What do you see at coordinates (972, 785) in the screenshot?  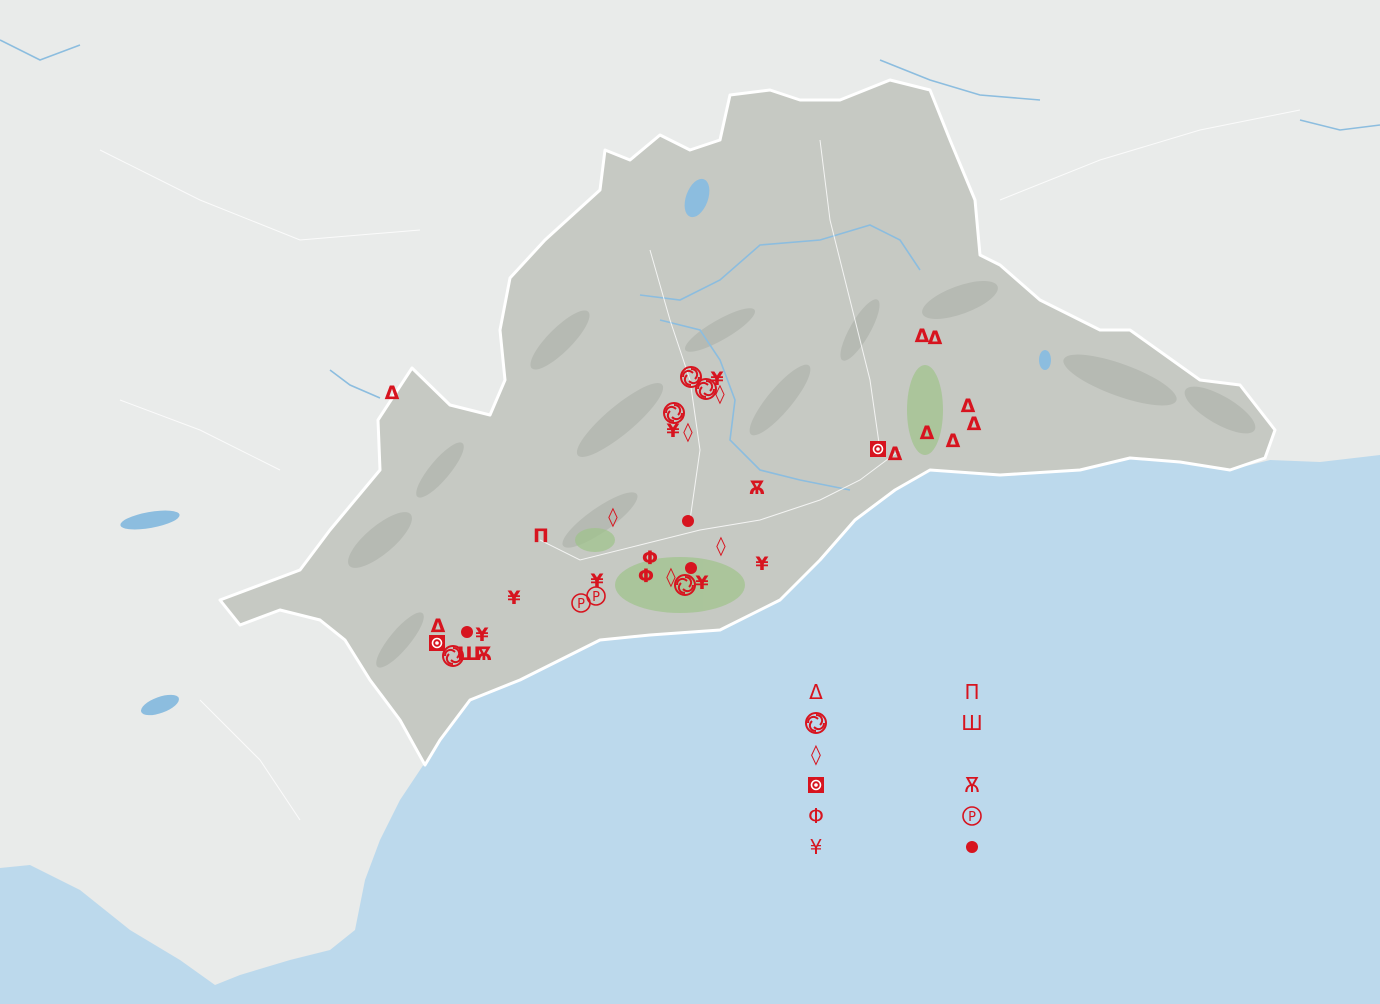 I see `legend-symbol-yus: Ѫ` at bounding box center [972, 785].